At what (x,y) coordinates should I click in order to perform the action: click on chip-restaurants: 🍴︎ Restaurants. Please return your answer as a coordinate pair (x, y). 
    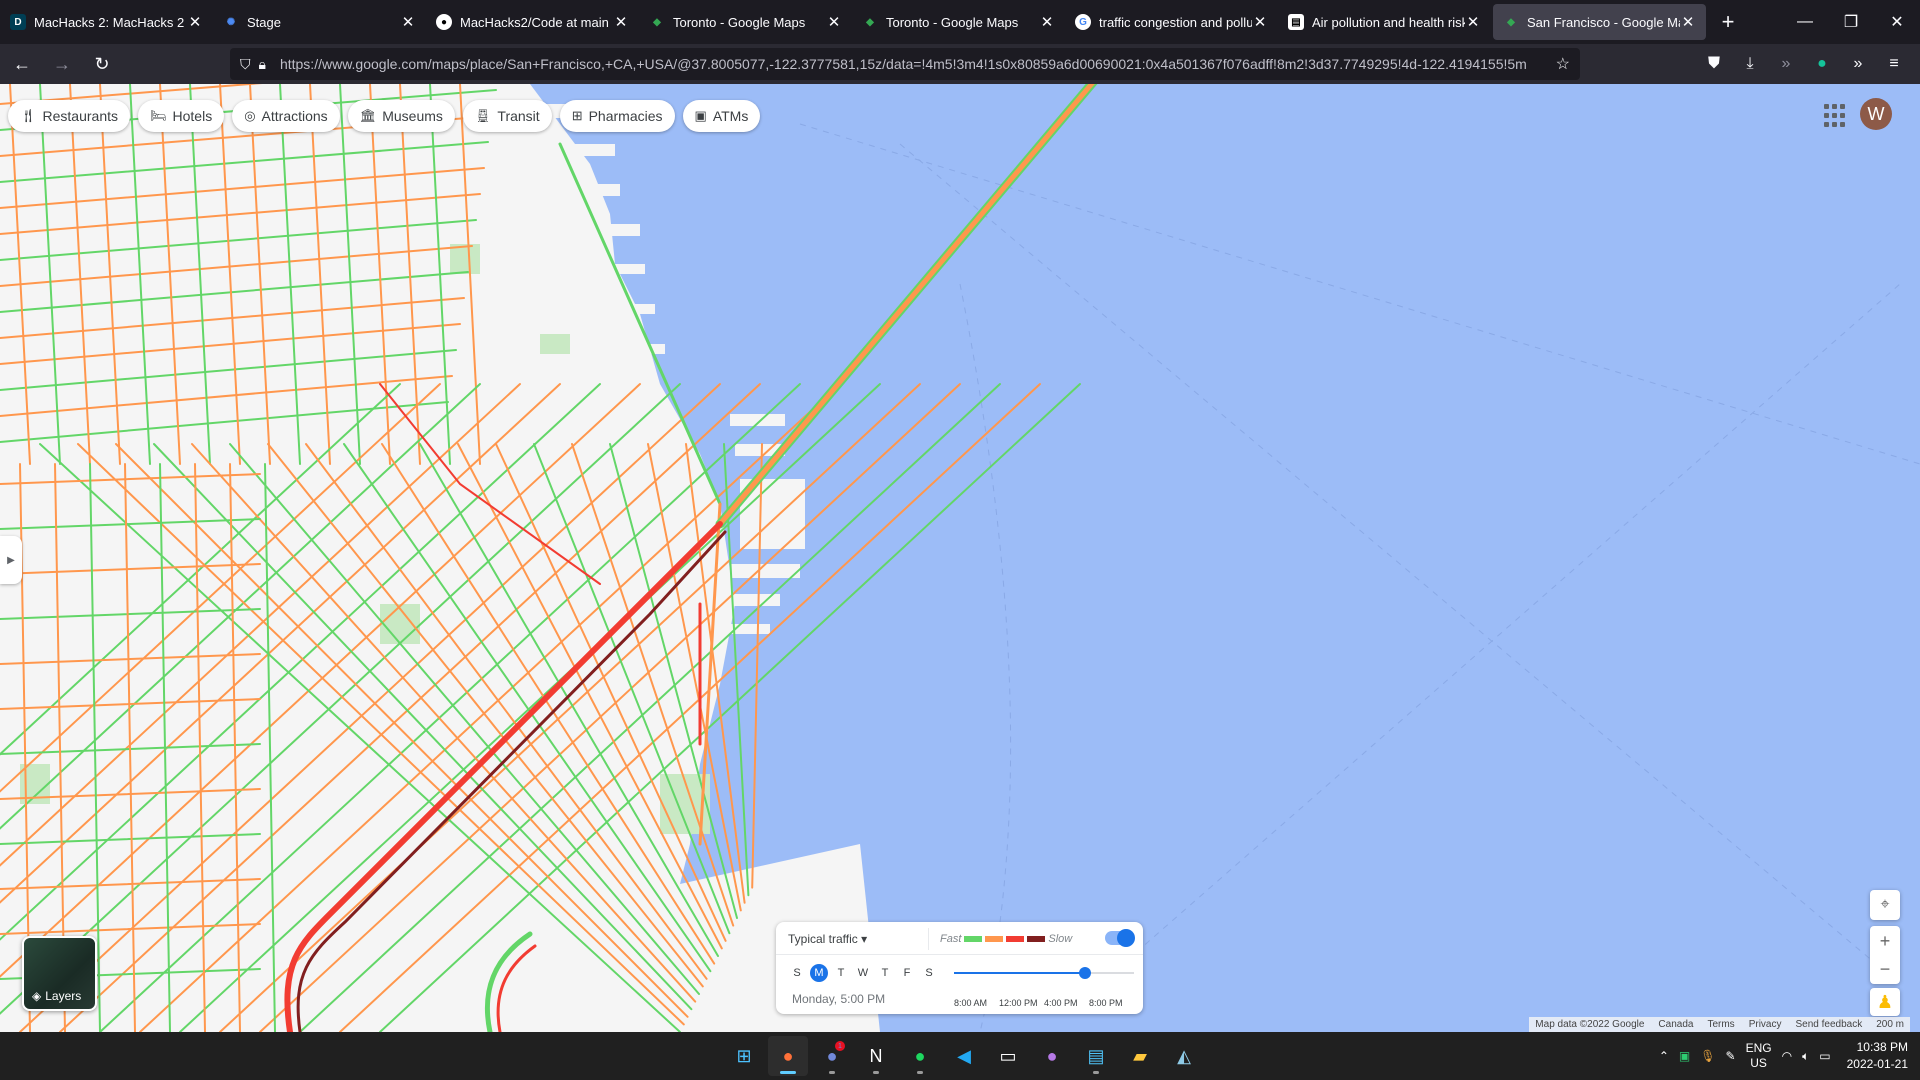
    Looking at the image, I should click on (69, 116).